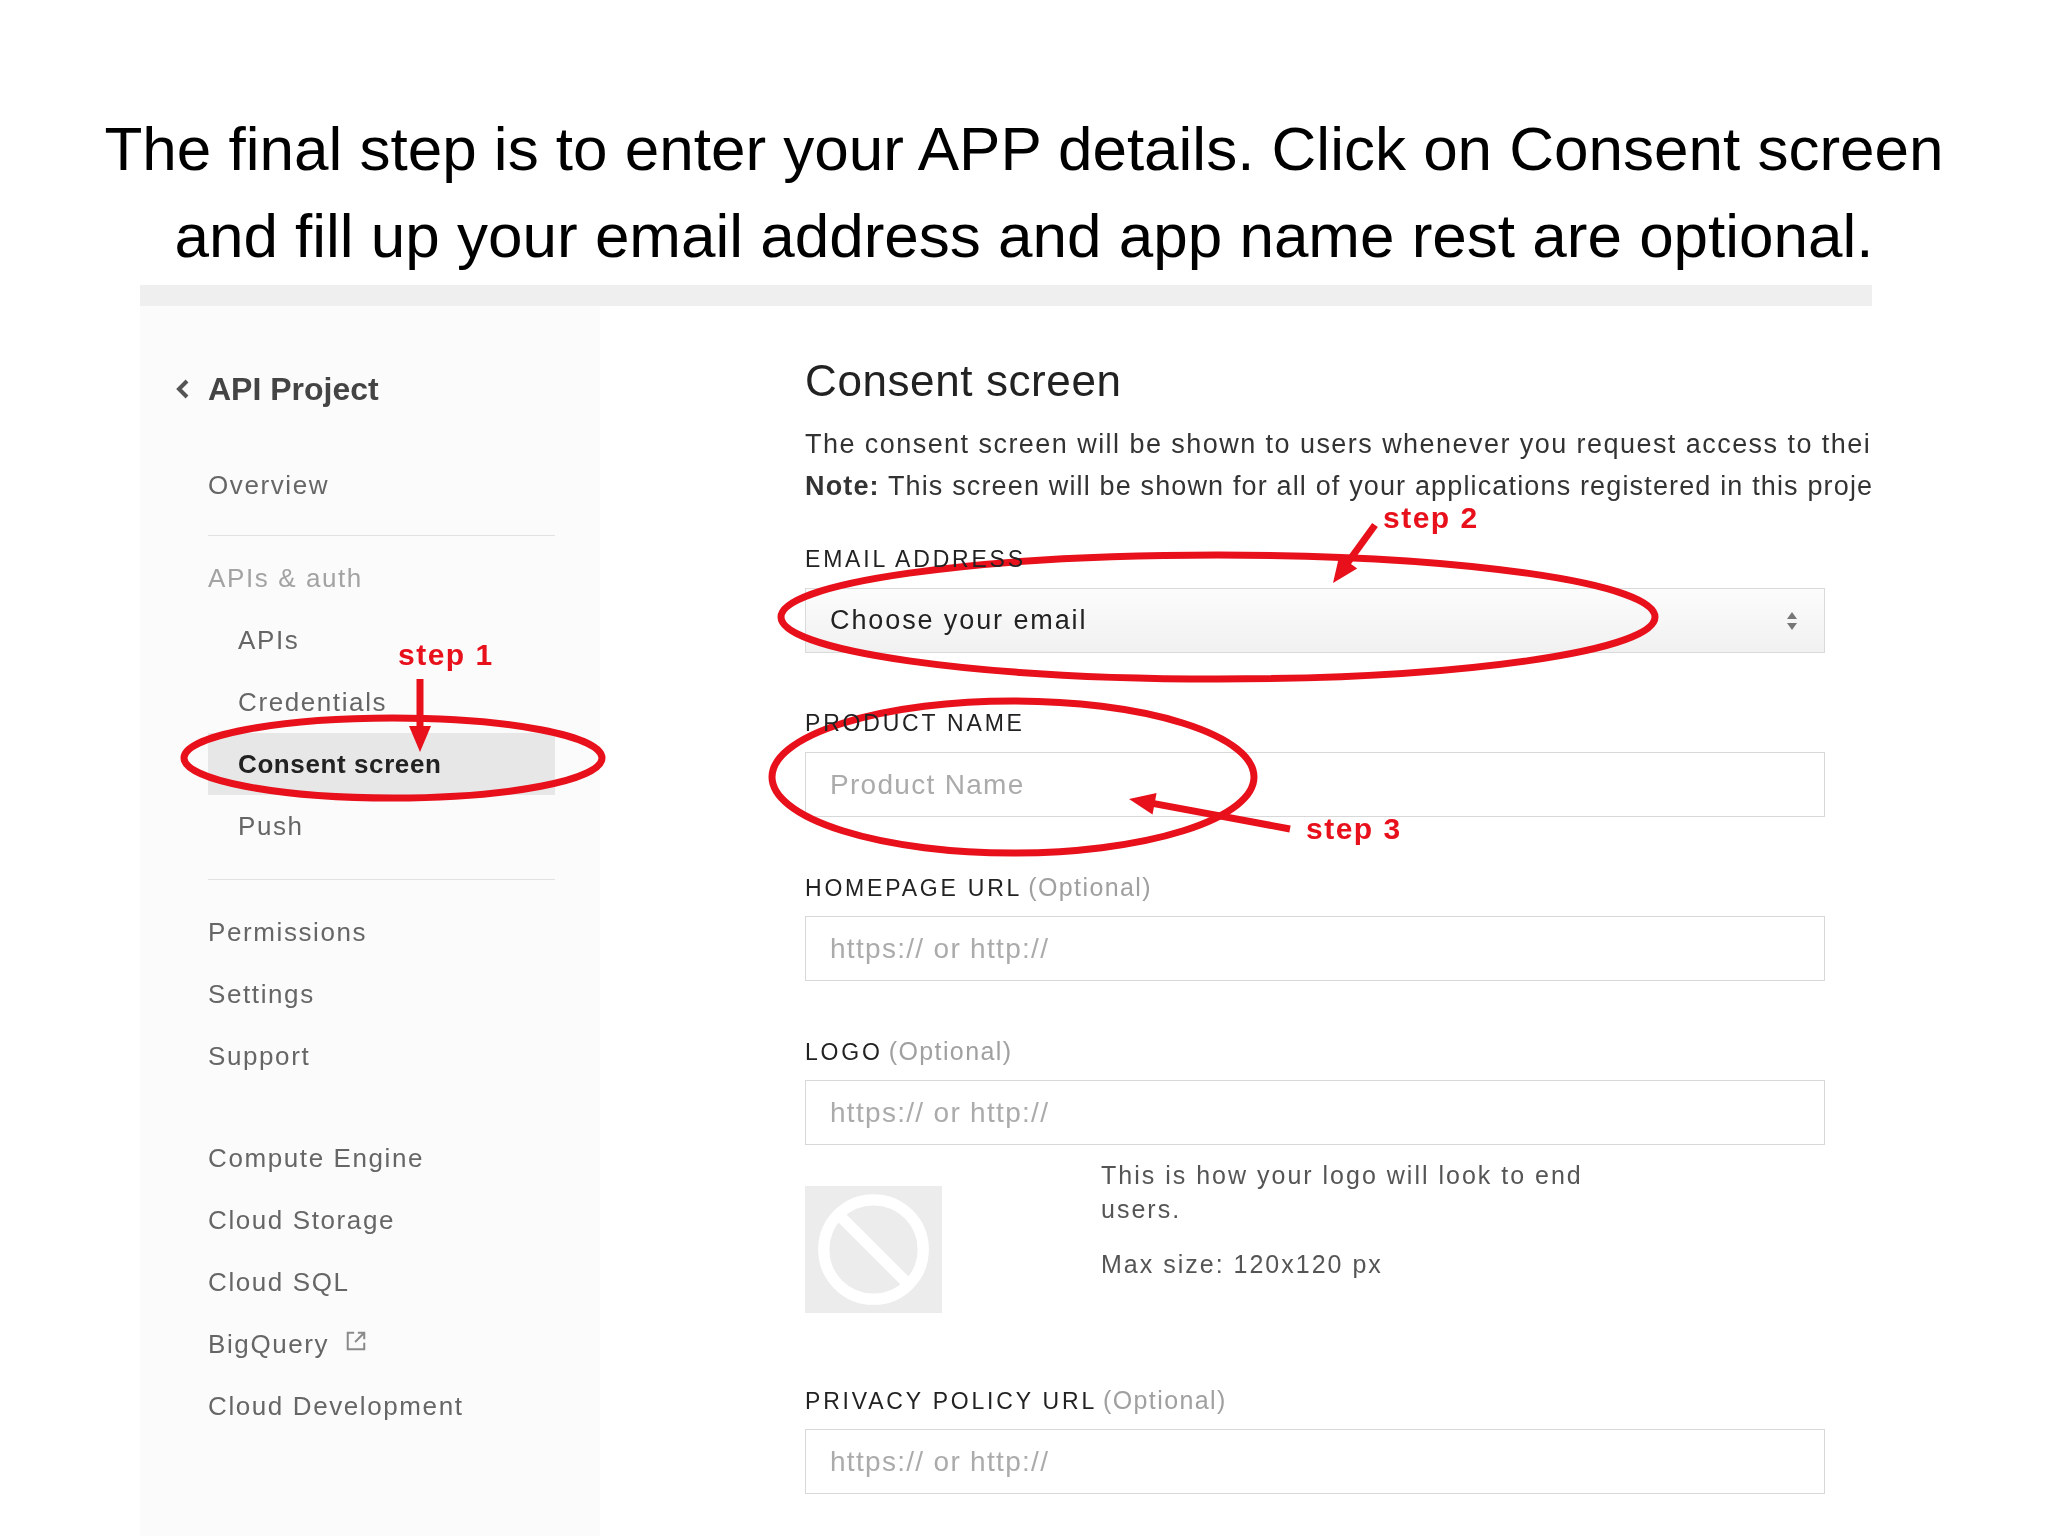 This screenshot has height=1536, width=2048. Describe the element at coordinates (1339, 444) in the screenshot. I see `description-text: The consent screen will be shown to users whenever you request access to thei` at that location.